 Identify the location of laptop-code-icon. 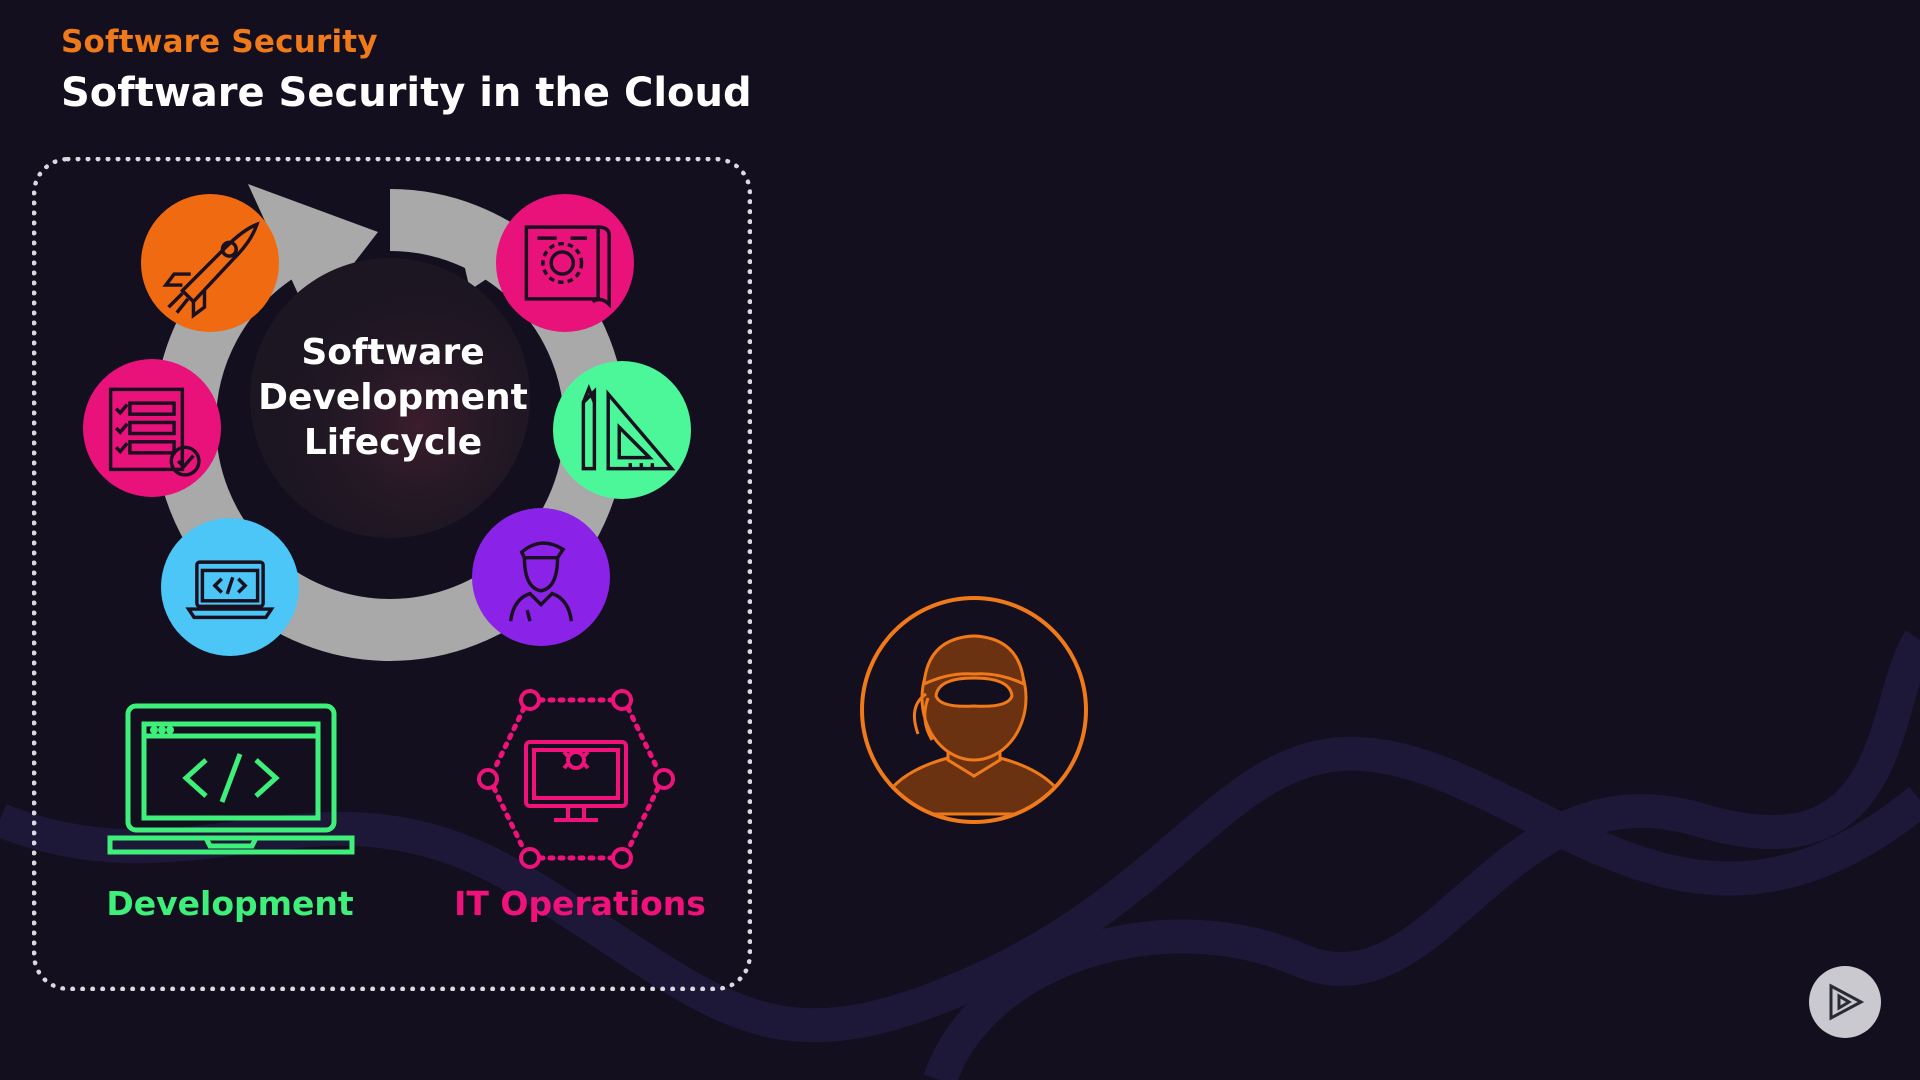
(230, 587).